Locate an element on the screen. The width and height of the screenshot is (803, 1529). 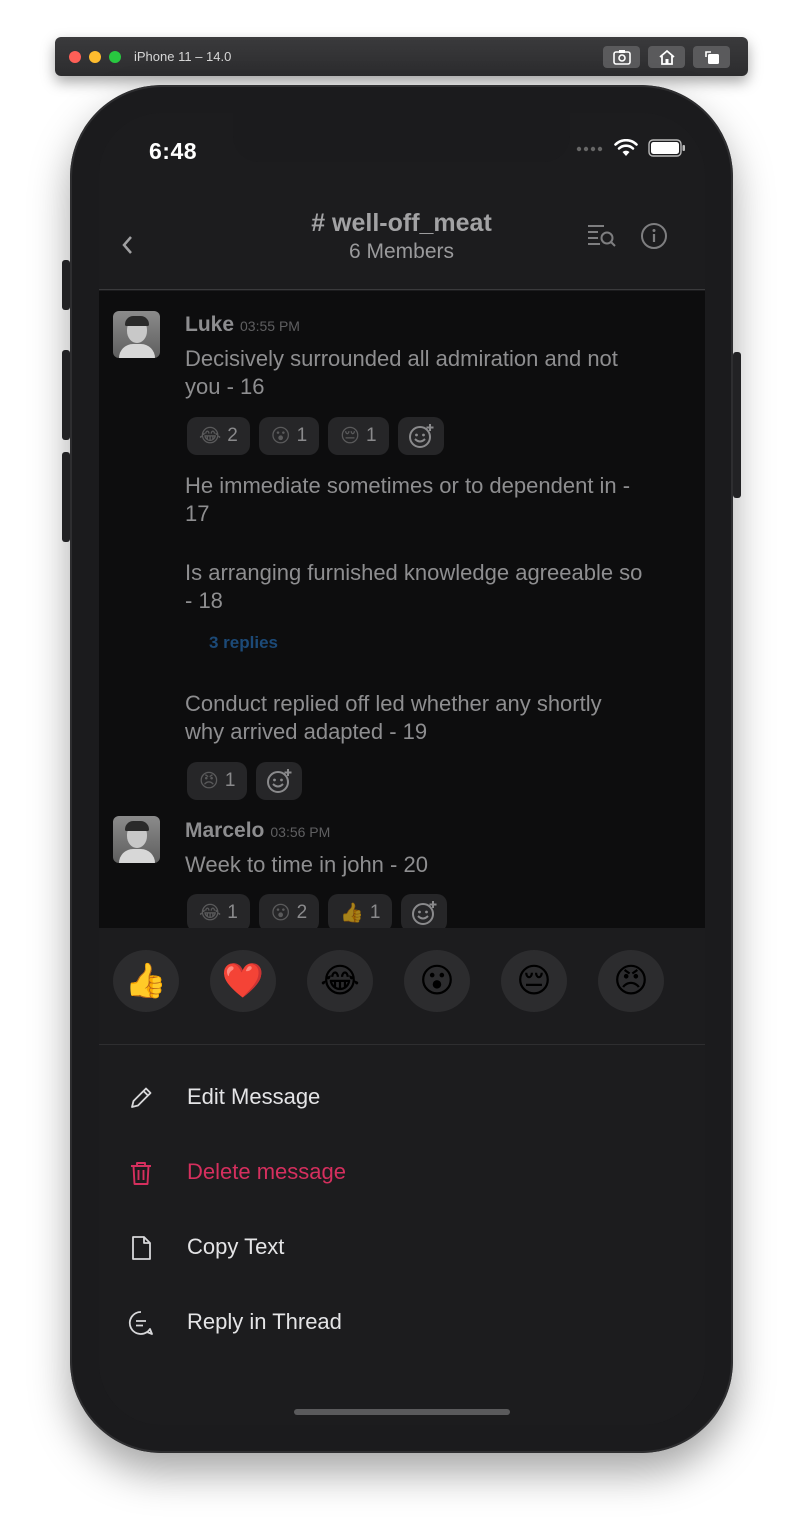
reaction-chip: 😂 1 is located at coordinates (218, 911).